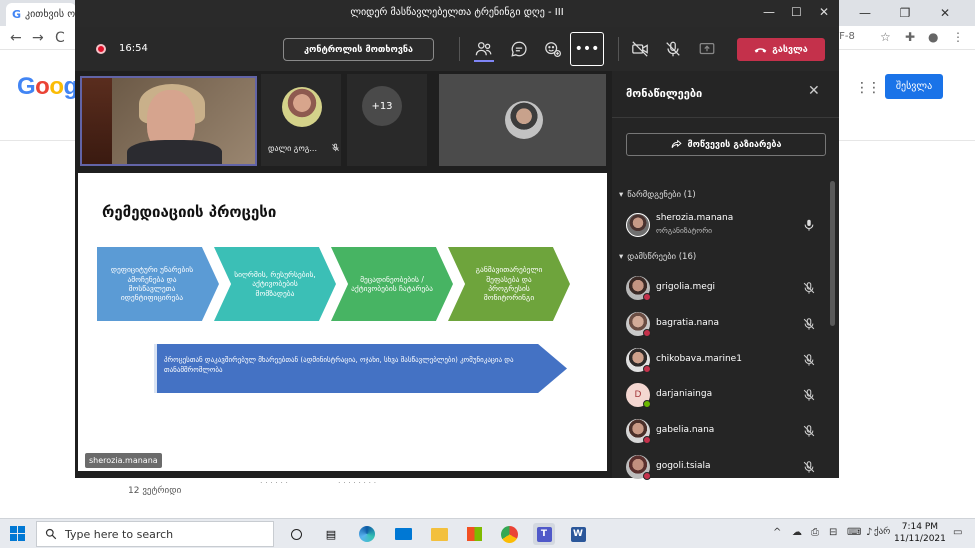  I want to click on participant-name: sherozia.manana, so click(695, 218).